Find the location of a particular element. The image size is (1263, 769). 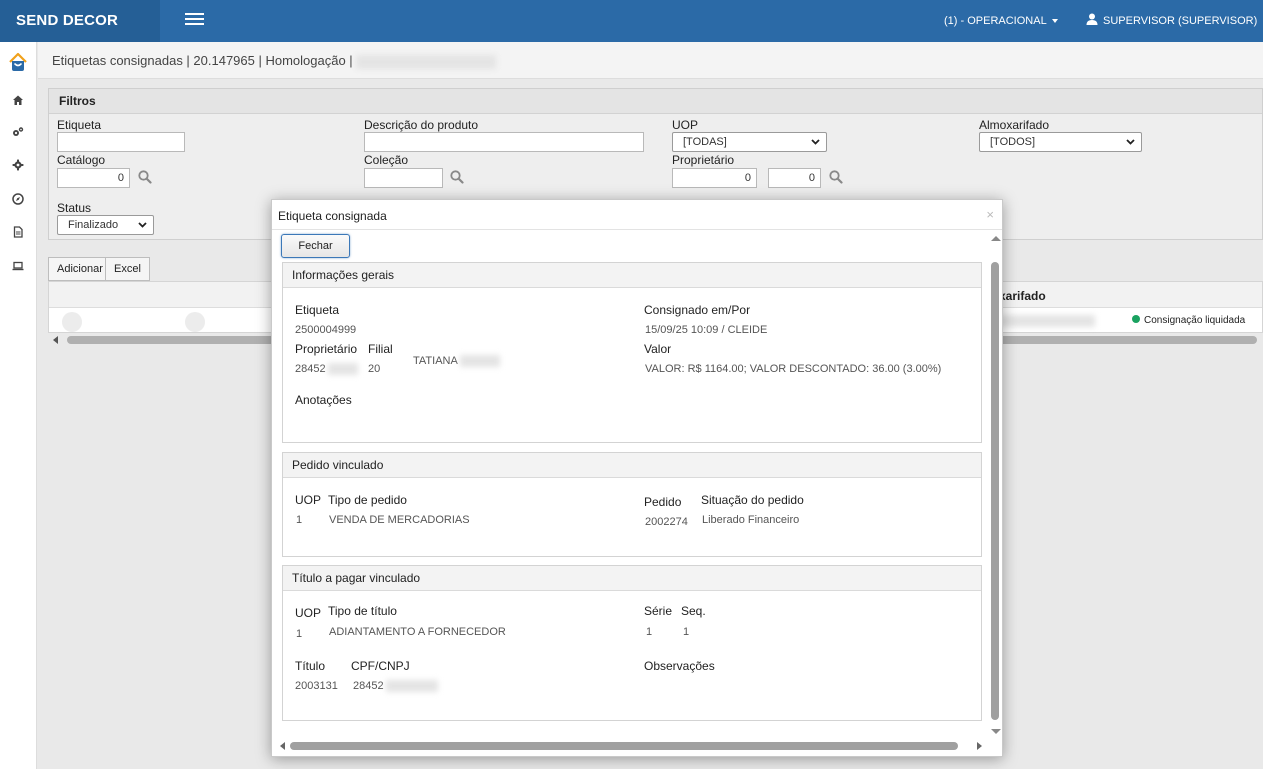

user-label: SUPERVISOR (SUPERVISOR) is located at coordinates (1180, 21).